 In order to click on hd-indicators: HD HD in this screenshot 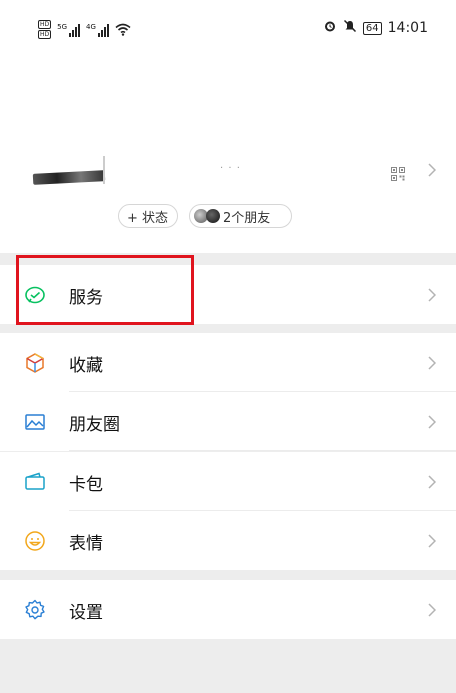, I will do `click(45, 29)`.